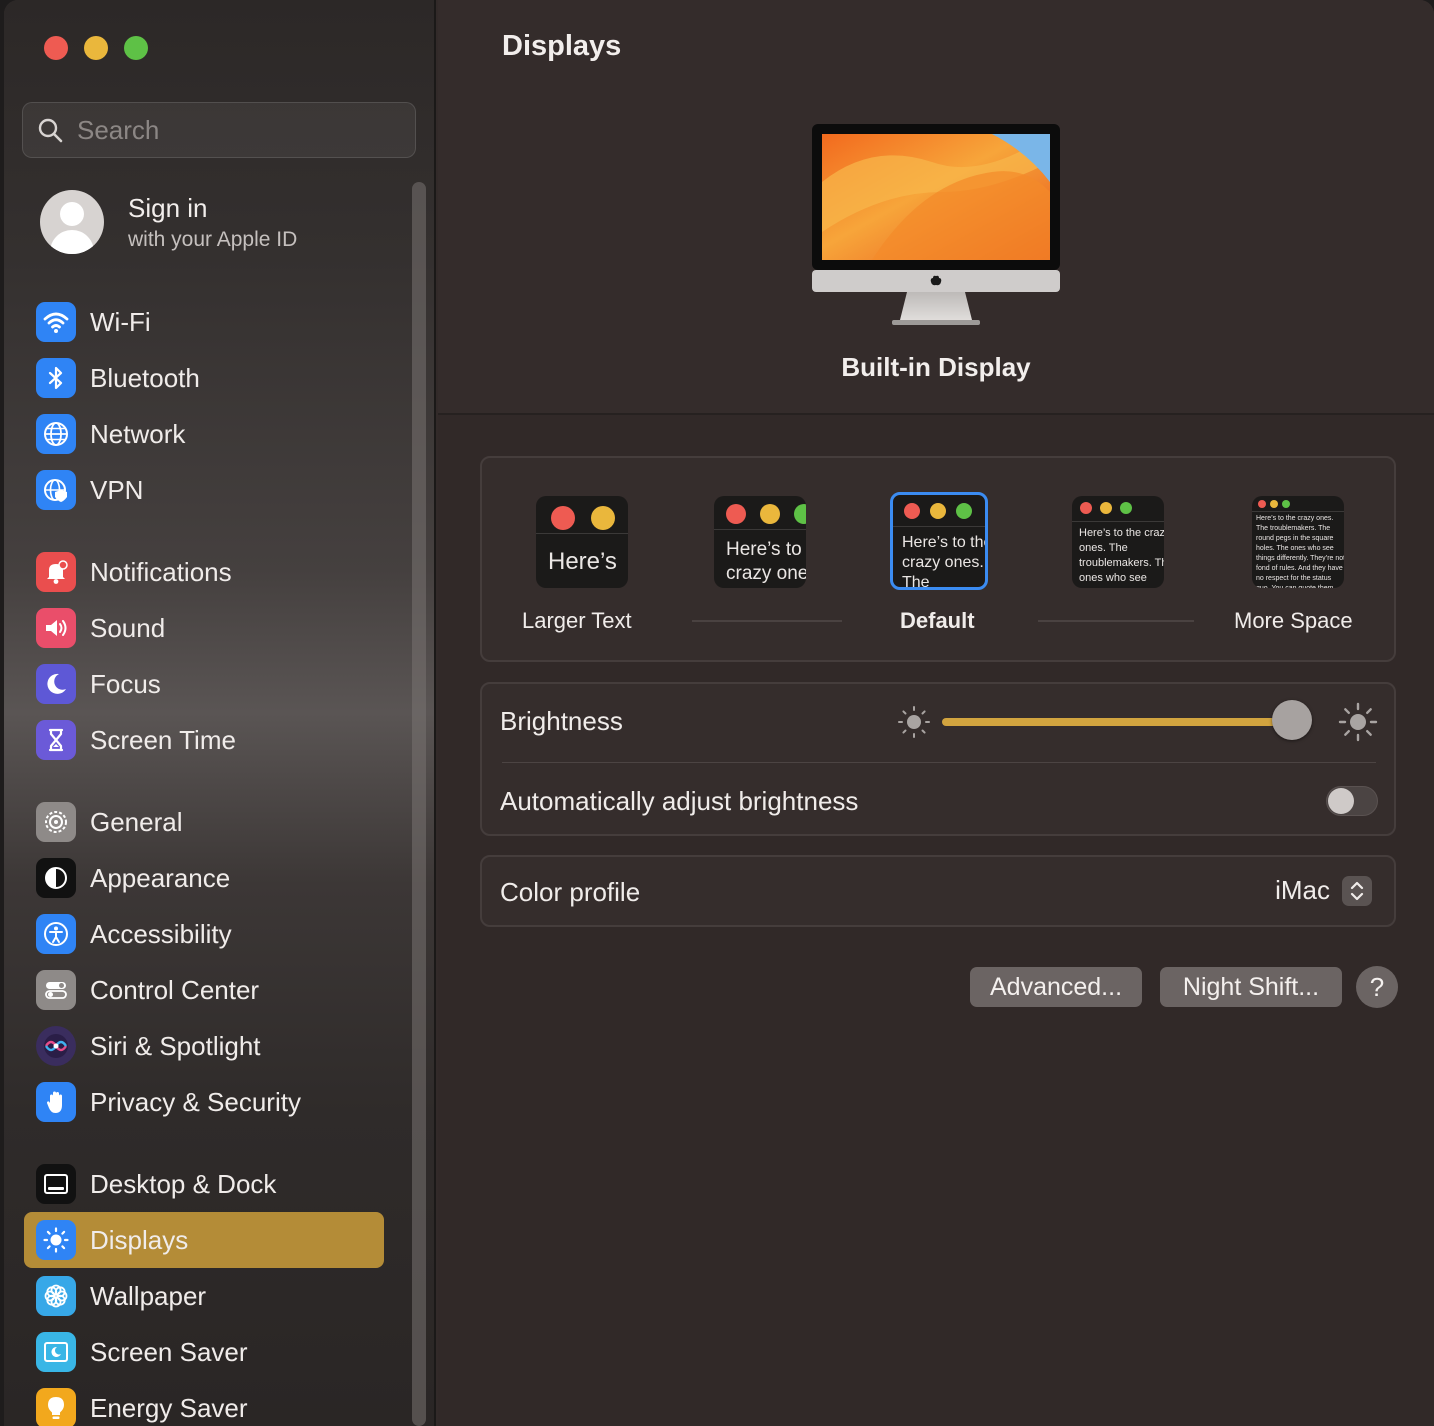  I want to click on minimize-window-button, so click(96, 48).